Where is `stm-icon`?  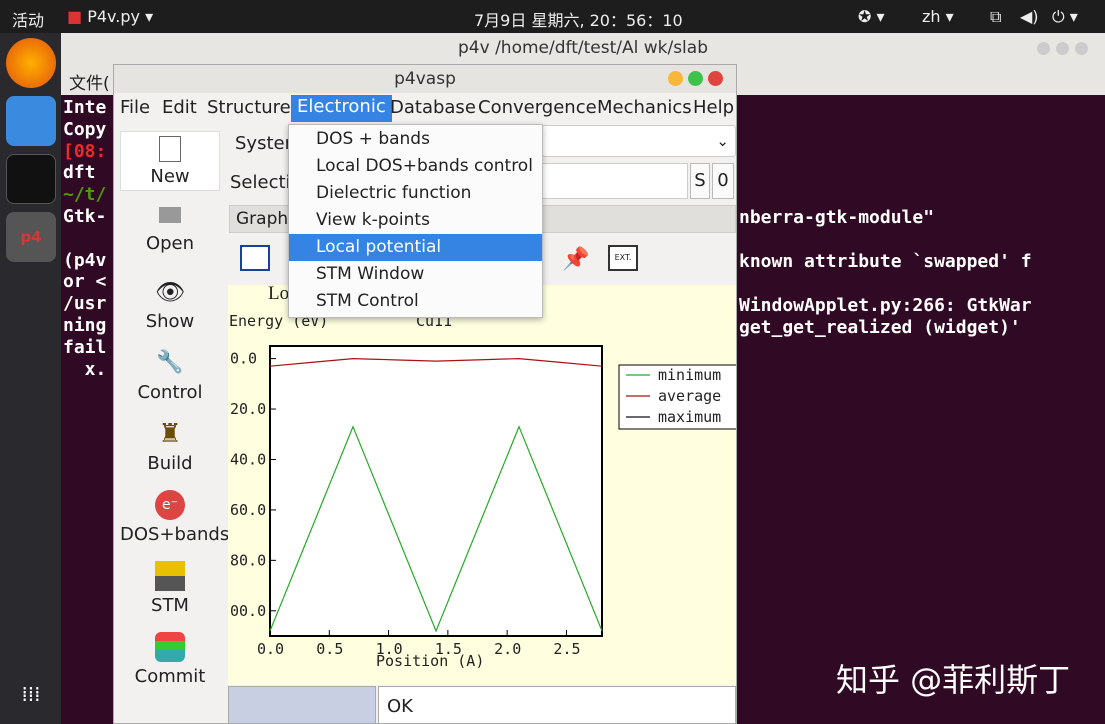 stm-icon is located at coordinates (170, 576).